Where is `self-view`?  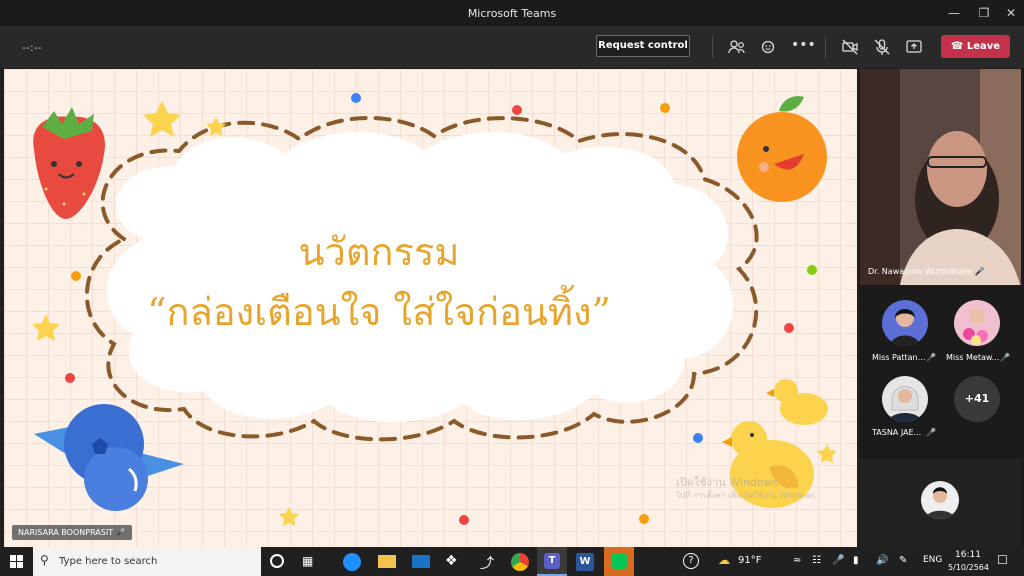
self-view is located at coordinates (940, 503).